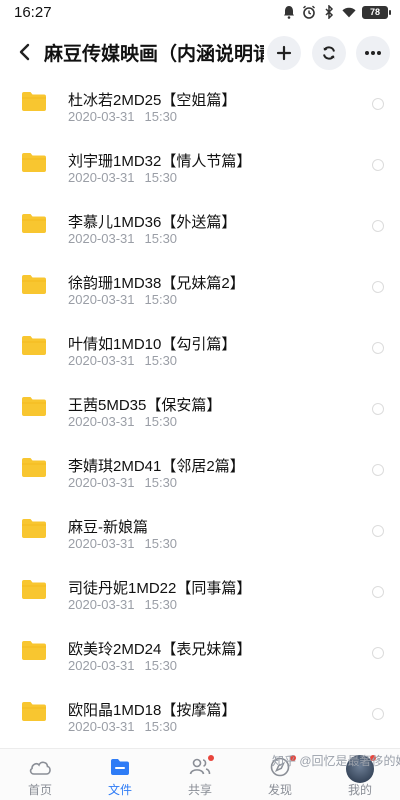 This screenshot has width=400, height=800. I want to click on tab-files-label: 文件, so click(119, 790).